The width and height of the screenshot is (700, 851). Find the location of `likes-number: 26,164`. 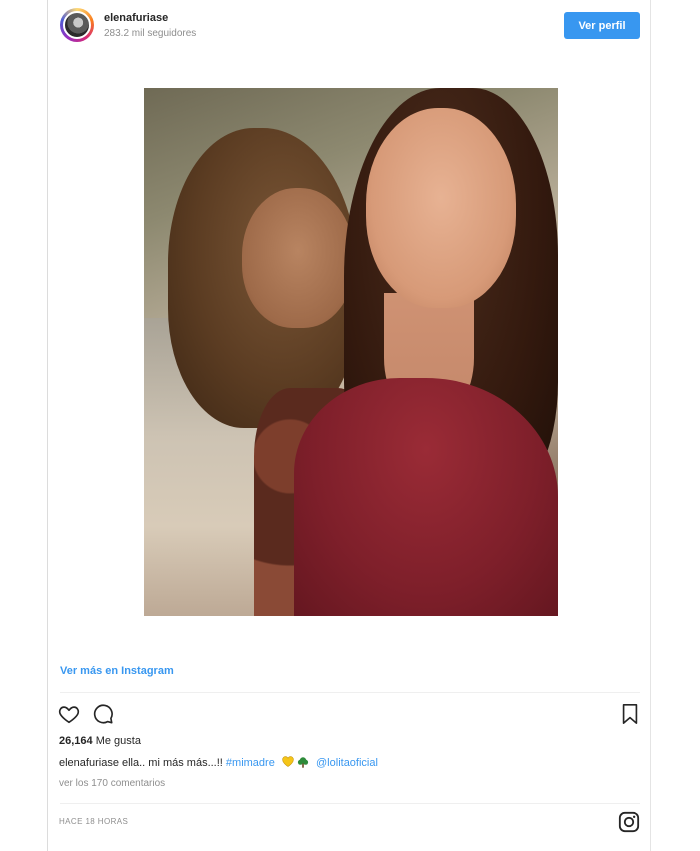

likes-number: 26,164 is located at coordinates (76, 741).